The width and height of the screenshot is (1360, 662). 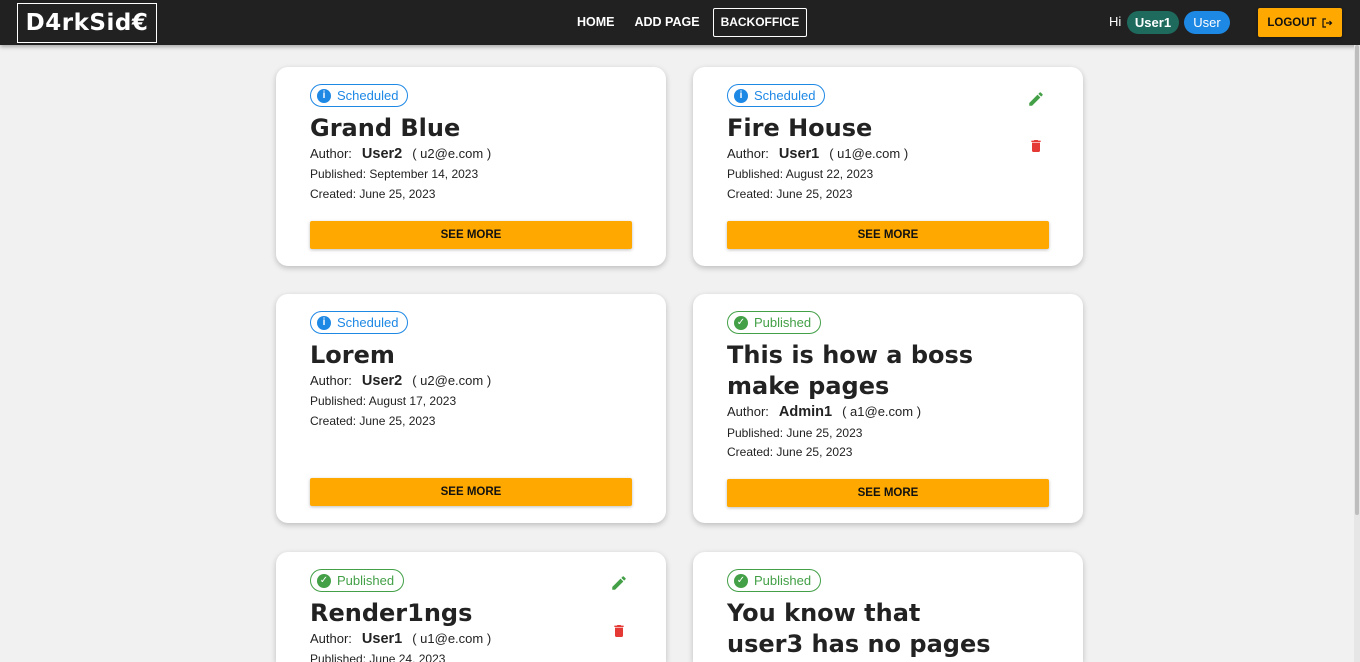 I want to click on published-date-line: Published: June 25, 2023, so click(x=794, y=433).